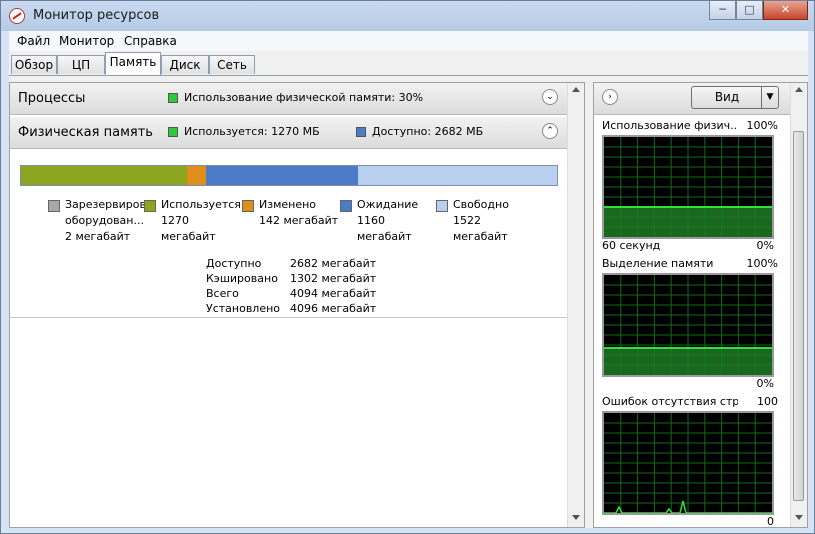 Image resolution: width=815 pixels, height=534 pixels. What do you see at coordinates (34, 64) in the screenshot?
I see `tab-overview: Обзор` at bounding box center [34, 64].